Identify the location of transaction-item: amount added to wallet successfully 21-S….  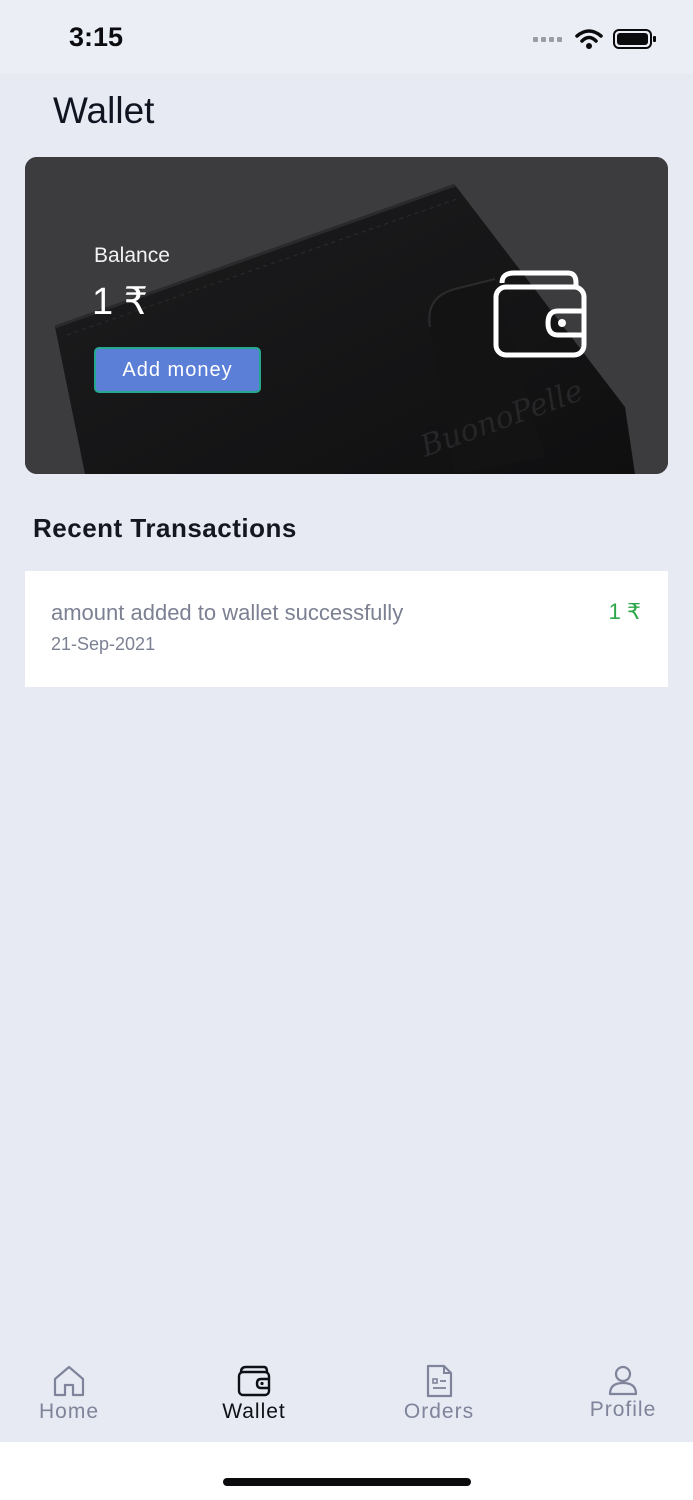
(346, 629).